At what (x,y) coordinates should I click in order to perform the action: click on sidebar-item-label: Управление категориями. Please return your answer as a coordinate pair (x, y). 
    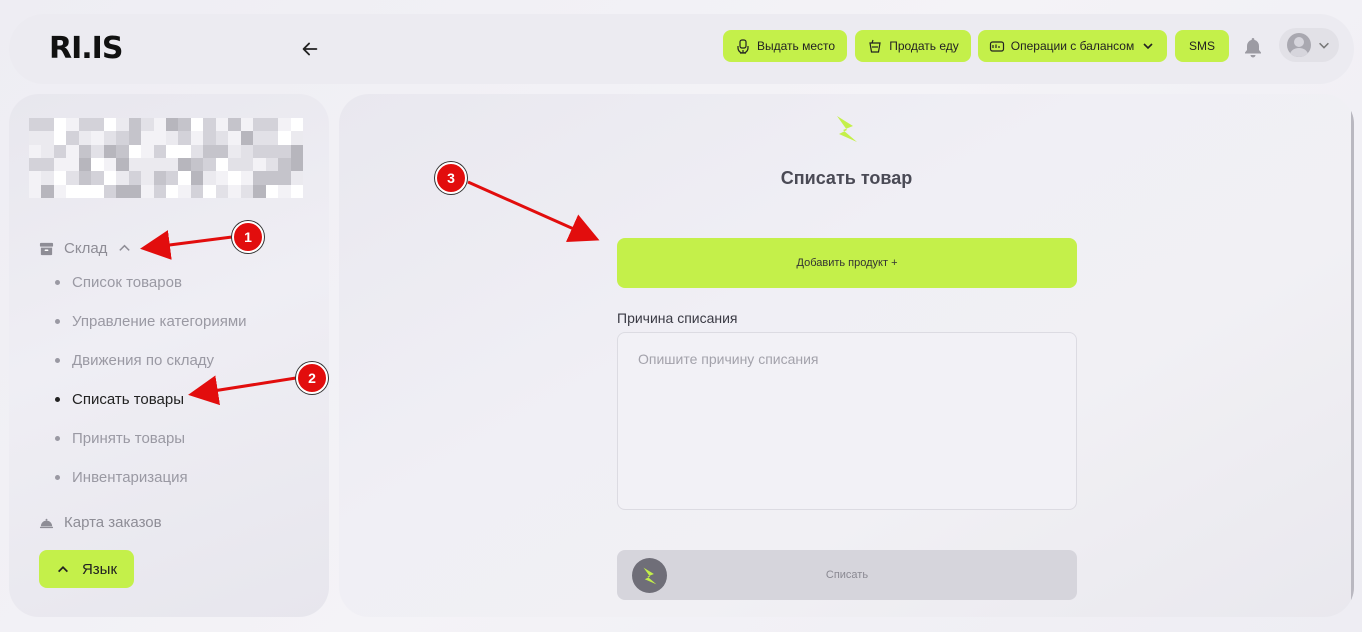
    Looking at the image, I should click on (159, 321).